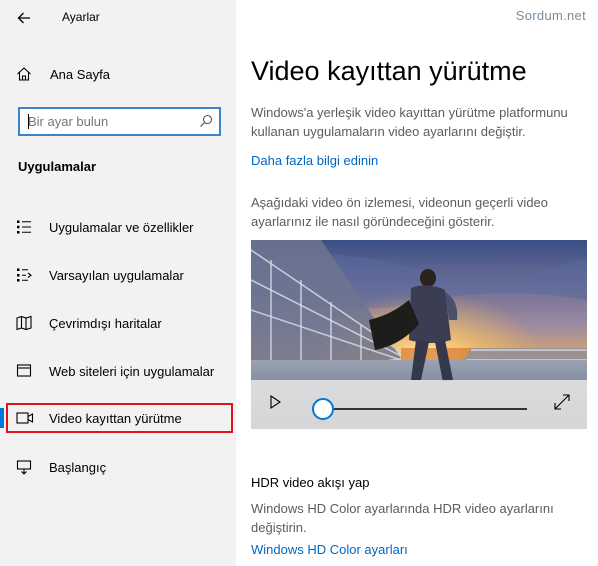  I want to click on back-arrow-icon, so click(23, 18).